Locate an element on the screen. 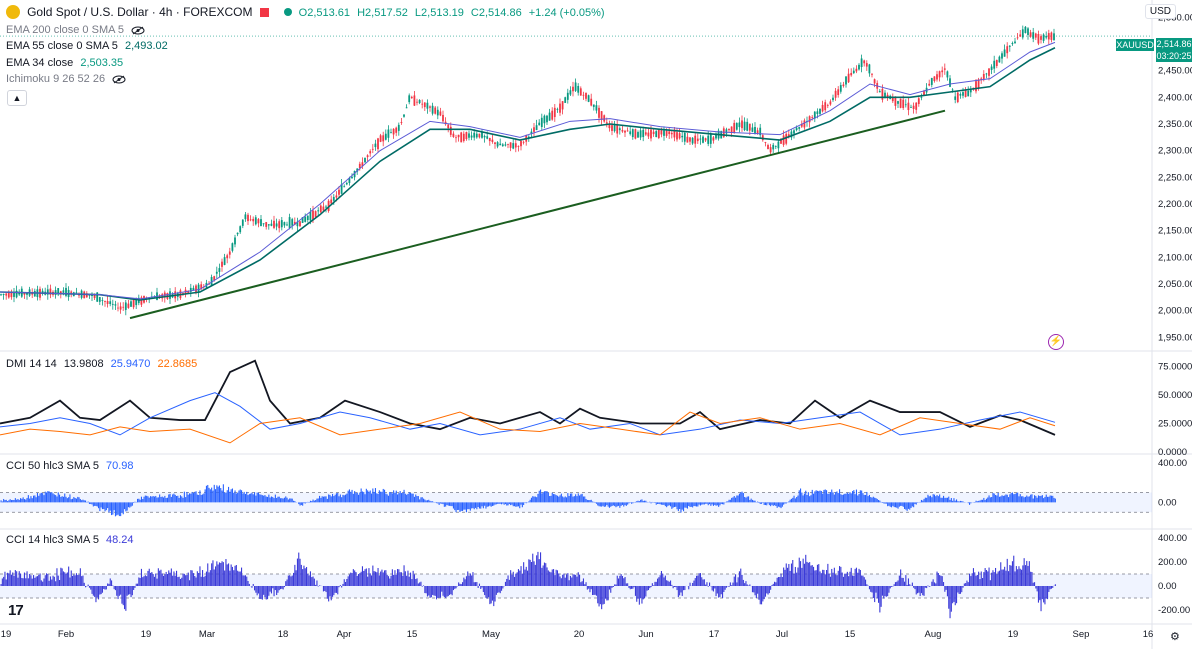 The width and height of the screenshot is (1192, 649). legend-ema34: EMA 34 close 2,503.35 is located at coordinates (66, 63).